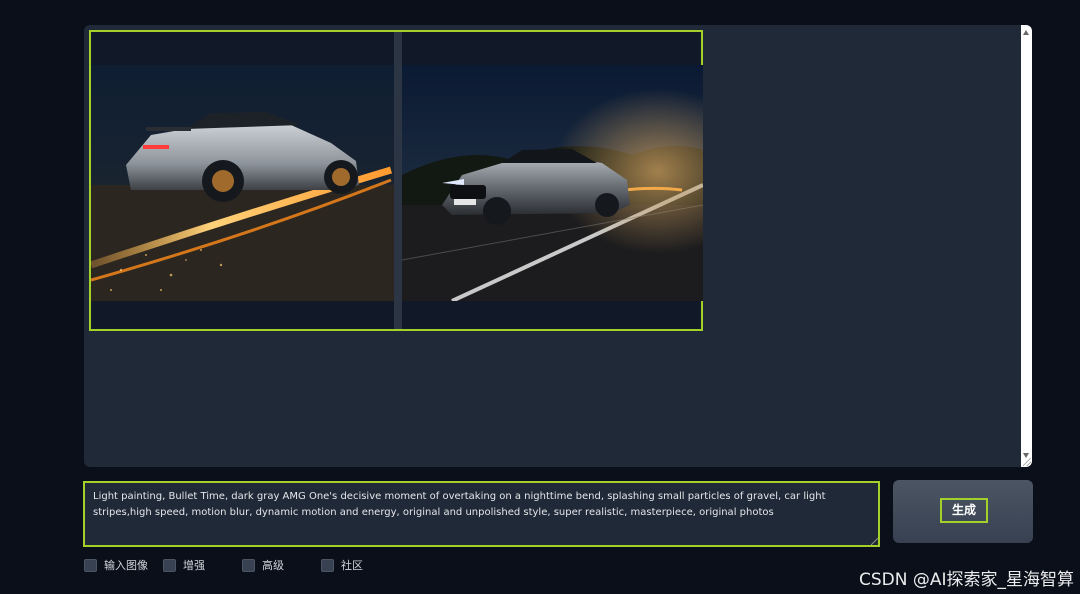 This screenshot has height=594, width=1080. I want to click on checkbox-input-image, so click(90, 565).